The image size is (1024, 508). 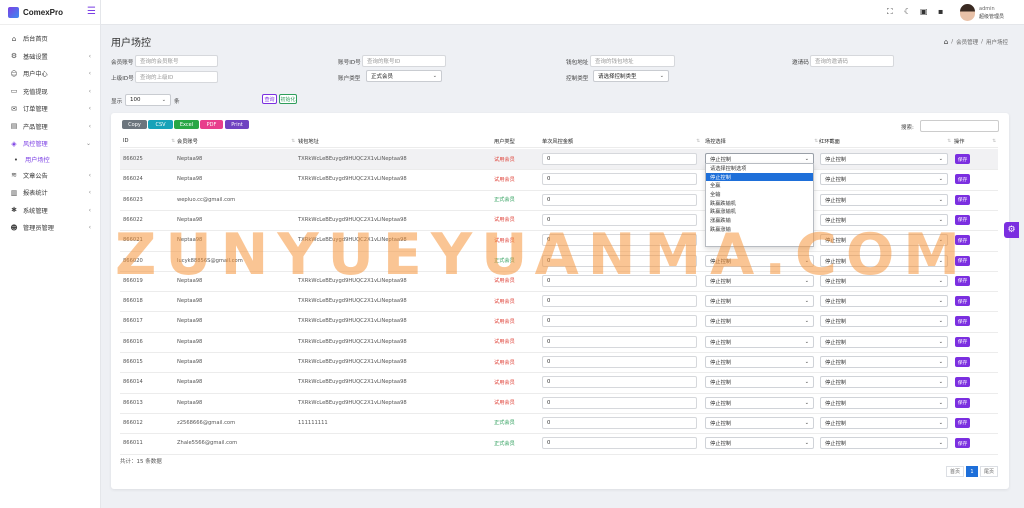 I want to click on copy-button: Copy, so click(x=134, y=124).